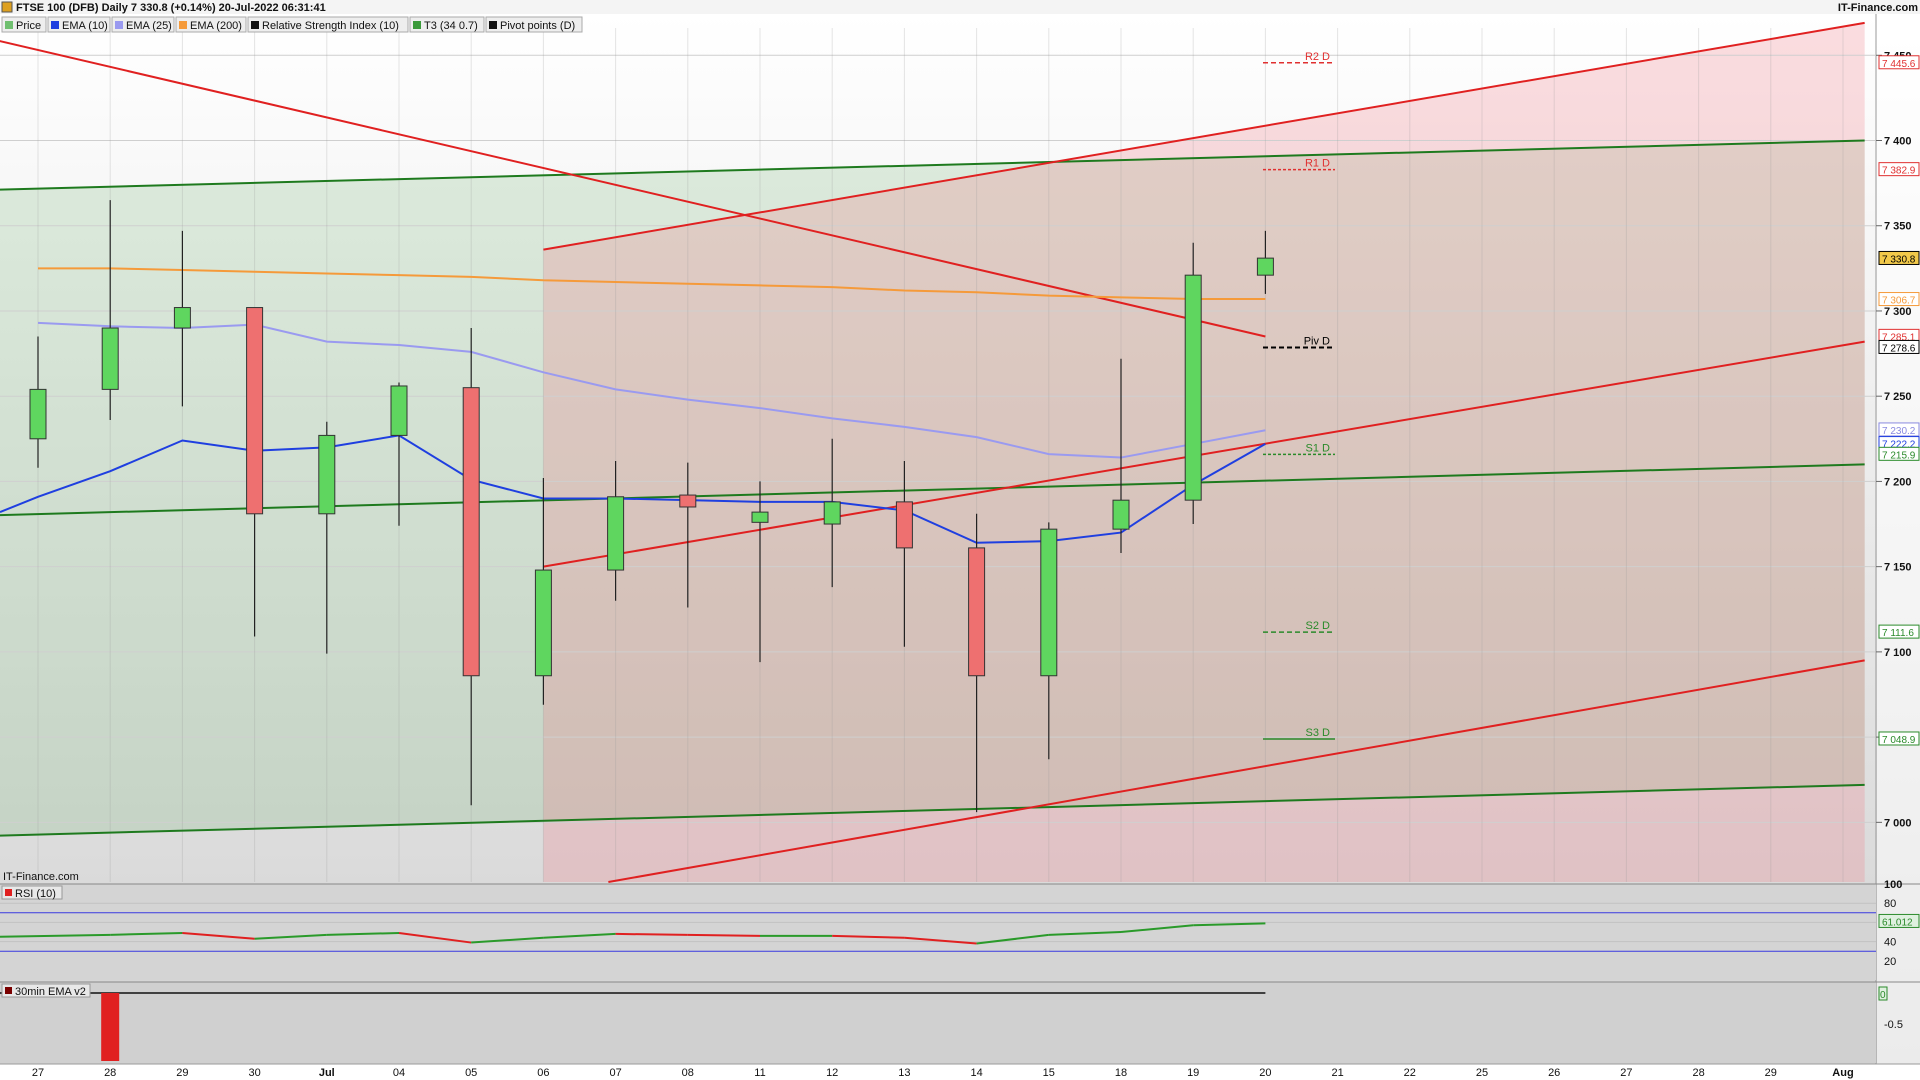 The height and width of the screenshot is (1080, 1920). I want to click on x-tick-label: 26, so click(1554, 1073).